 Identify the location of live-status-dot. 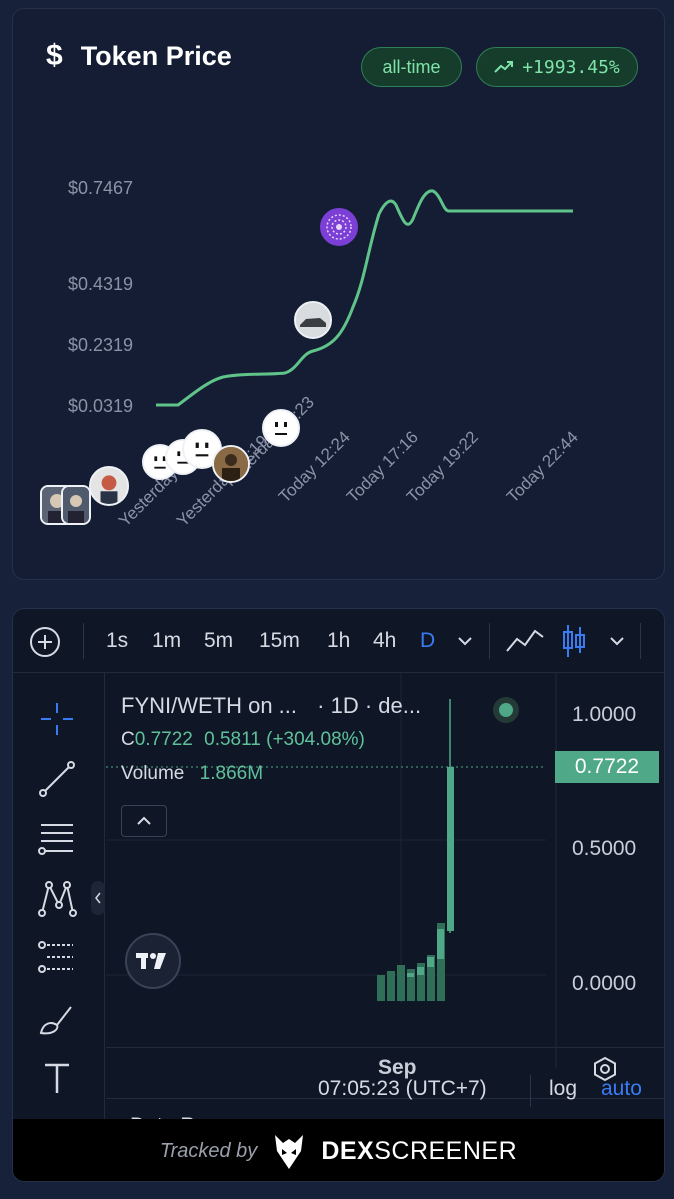
(506, 710).